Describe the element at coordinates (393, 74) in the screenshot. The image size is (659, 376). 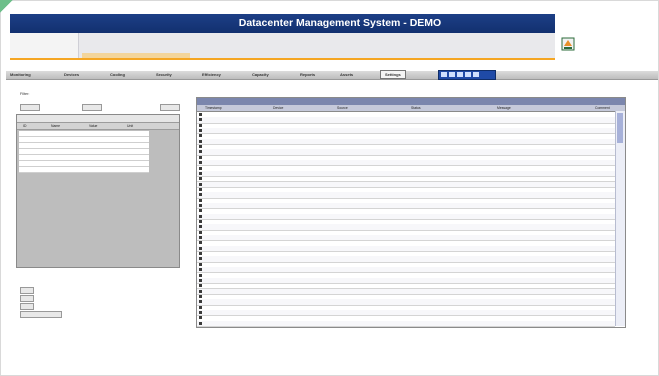
I see `nav-item-settings: Settings` at that location.